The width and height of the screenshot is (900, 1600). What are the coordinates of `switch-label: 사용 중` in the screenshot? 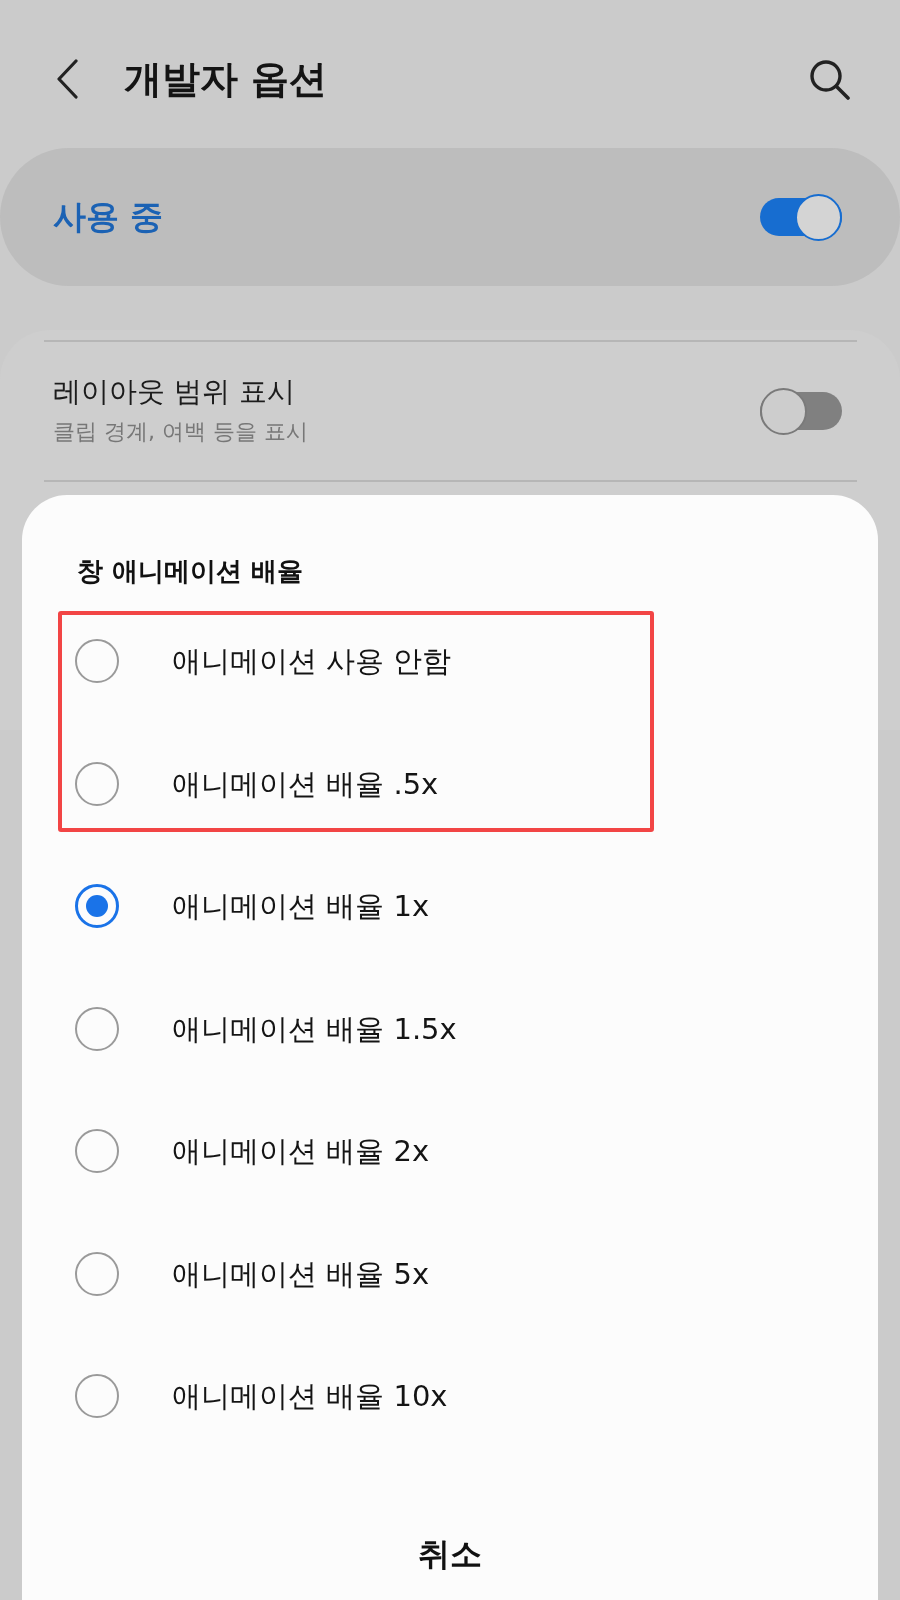 It's located at (108, 217).